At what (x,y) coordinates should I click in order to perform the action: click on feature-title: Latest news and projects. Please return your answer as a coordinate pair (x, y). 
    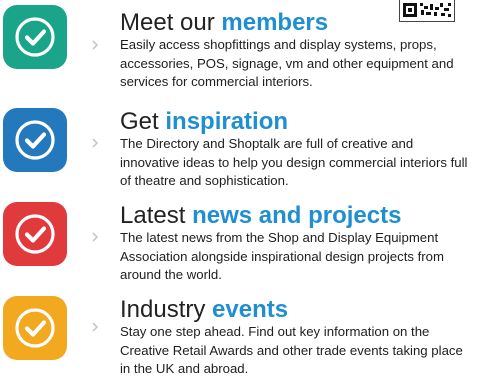
    Looking at the image, I should click on (260, 216).